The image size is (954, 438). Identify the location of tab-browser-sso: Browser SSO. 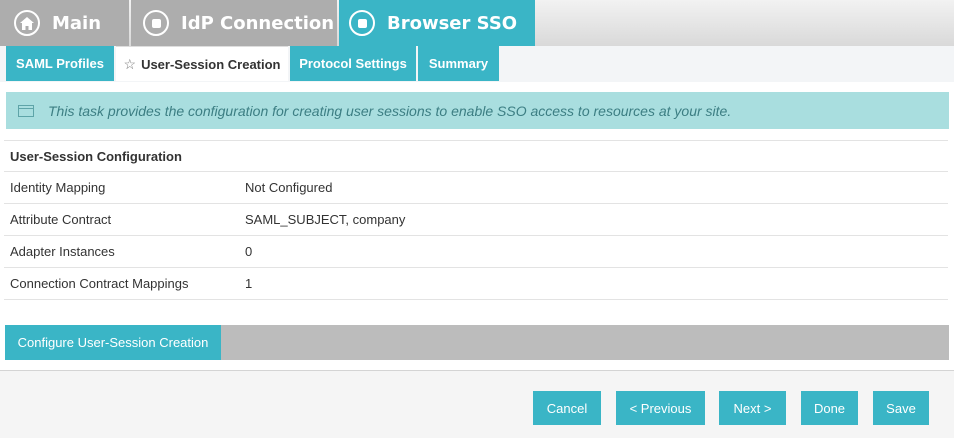
(437, 23).